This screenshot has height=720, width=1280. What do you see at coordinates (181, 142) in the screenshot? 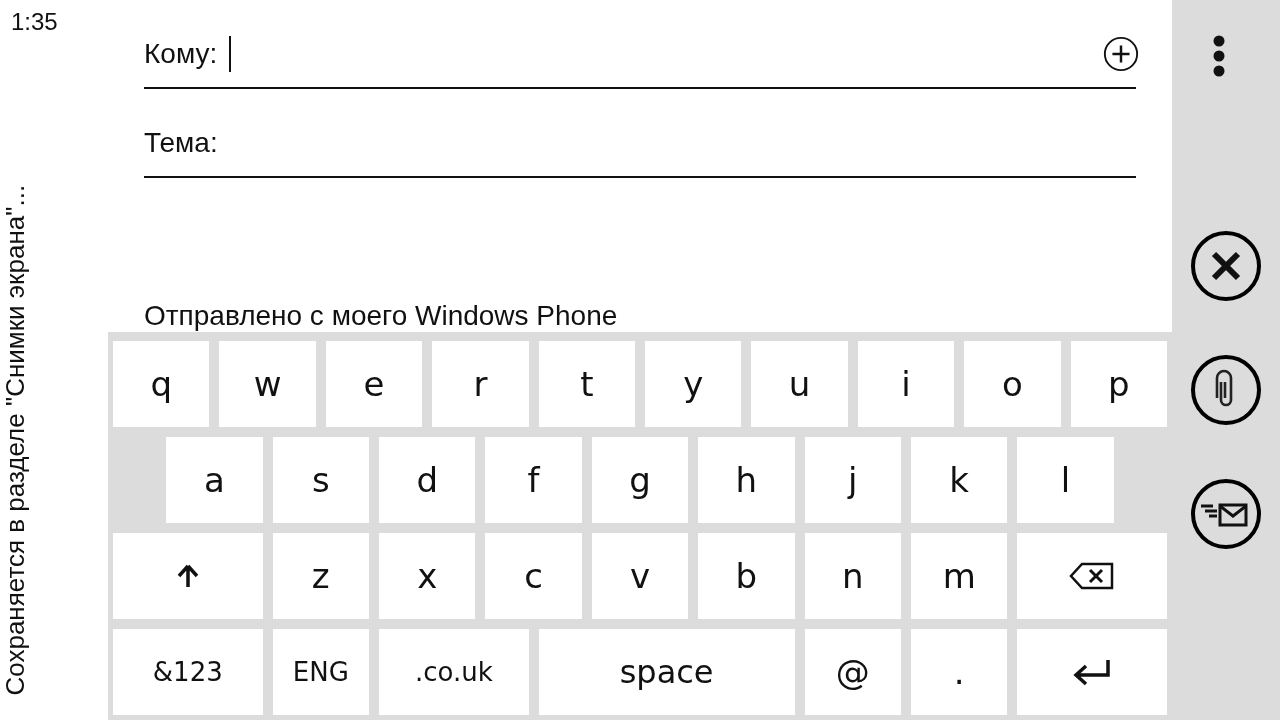
I see `subject-label: Тема:` at bounding box center [181, 142].